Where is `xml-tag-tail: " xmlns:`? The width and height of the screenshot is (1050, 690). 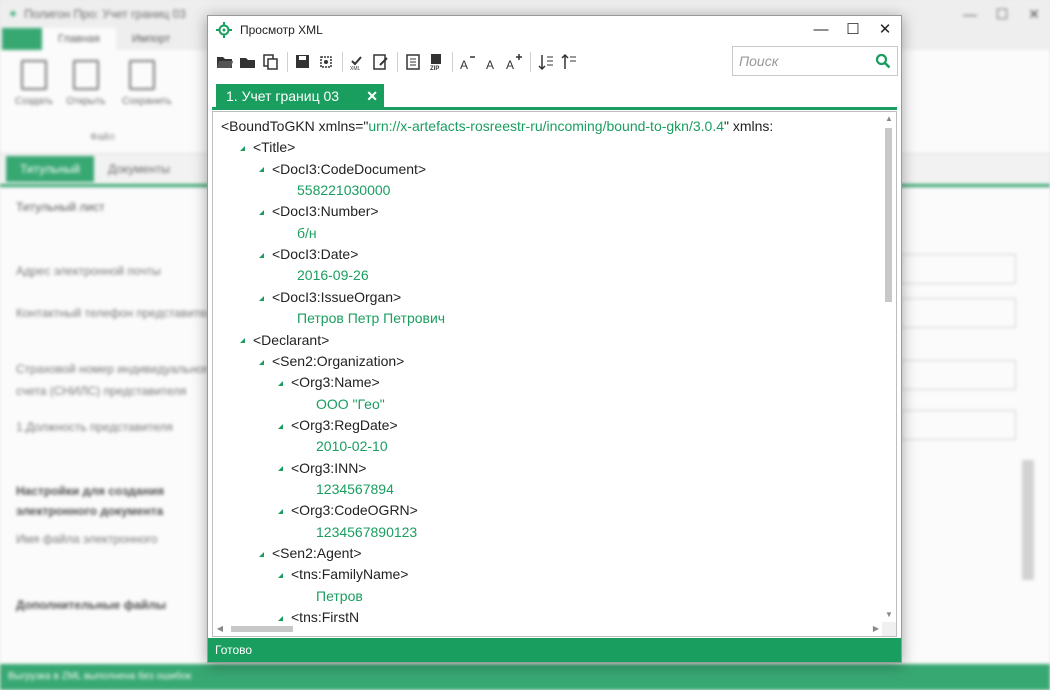 xml-tag-tail: " xmlns: is located at coordinates (749, 126).